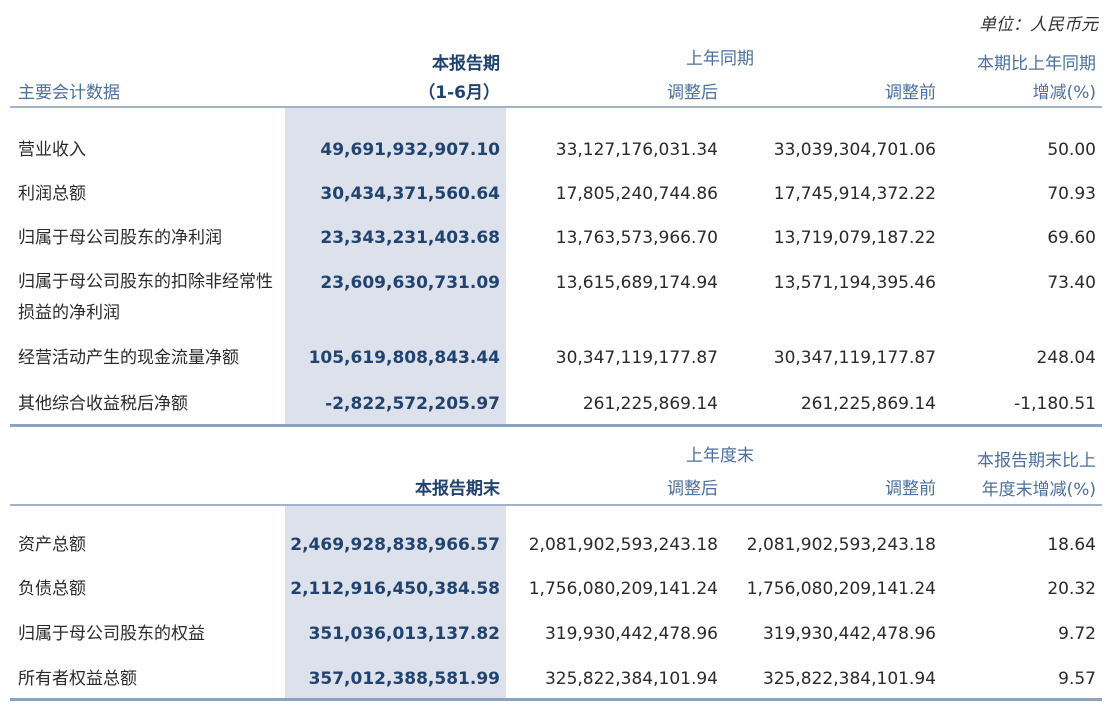 Image resolution: width=1114 pixels, height=720 pixels. I want to click on row-label: 归属于母公司股东的扣除非经常性损益的净利润, so click(145, 297).